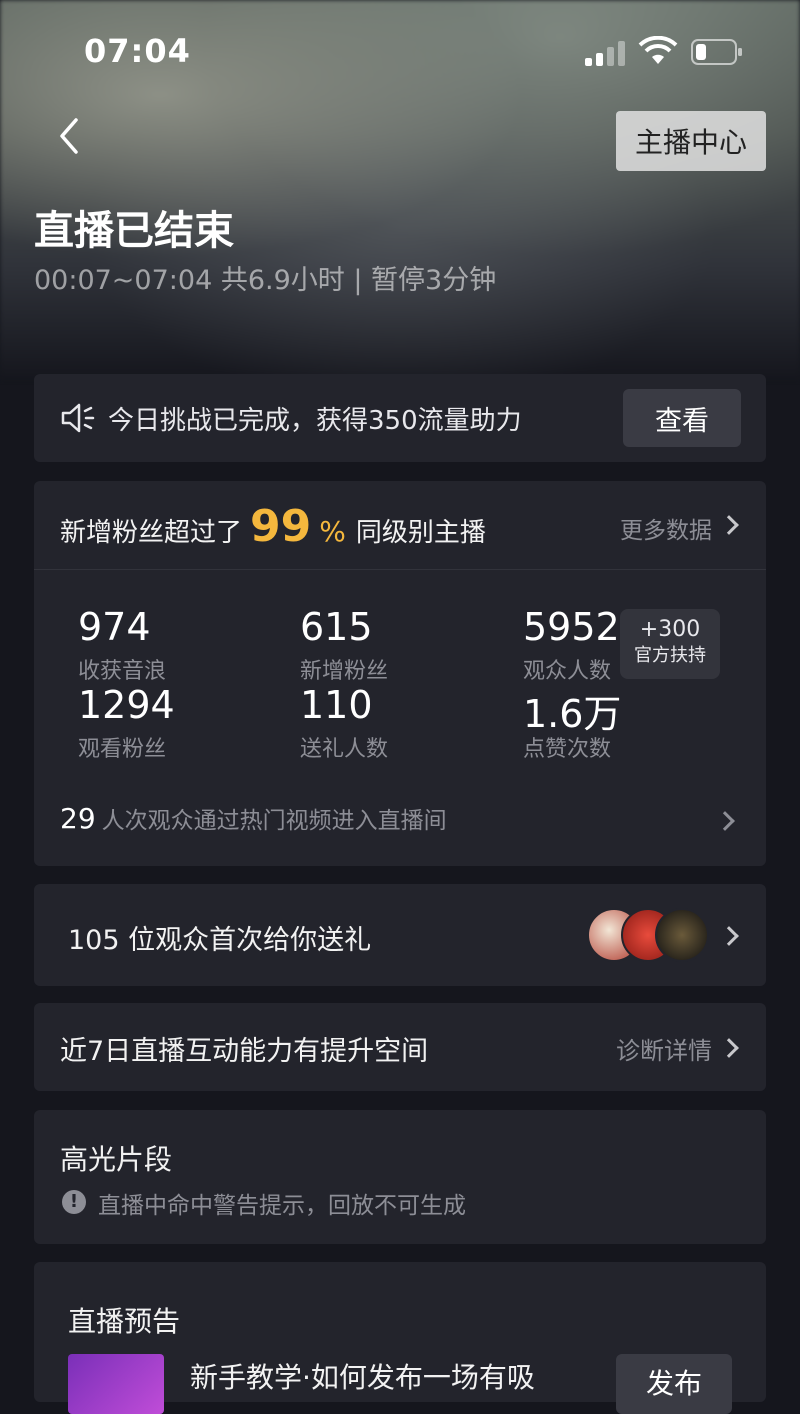 This screenshot has height=1414, width=800. Describe the element at coordinates (116, 1159) in the screenshot. I see `highlight-title: 高光片段` at that location.